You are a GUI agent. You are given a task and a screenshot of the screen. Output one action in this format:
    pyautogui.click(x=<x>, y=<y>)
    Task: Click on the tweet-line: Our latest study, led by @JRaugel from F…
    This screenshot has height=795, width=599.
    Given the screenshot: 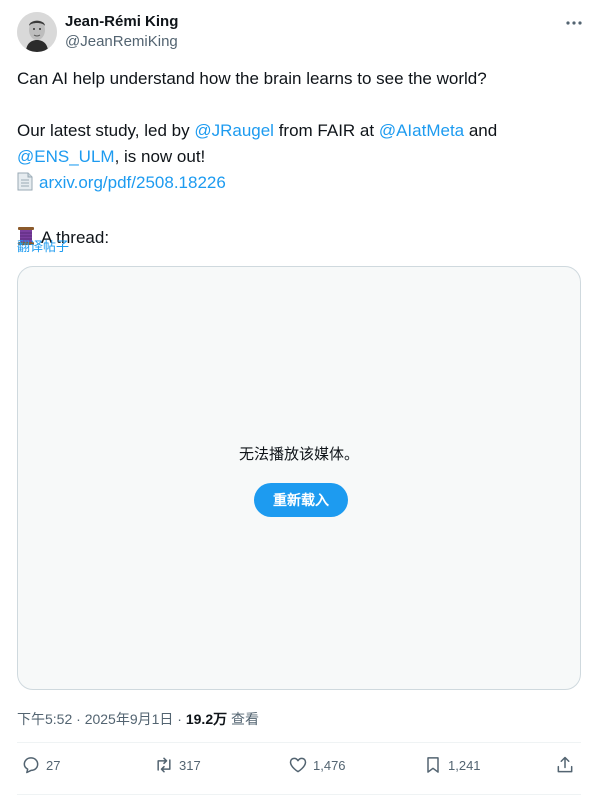 What is the action you would take?
    pyautogui.click(x=297, y=131)
    